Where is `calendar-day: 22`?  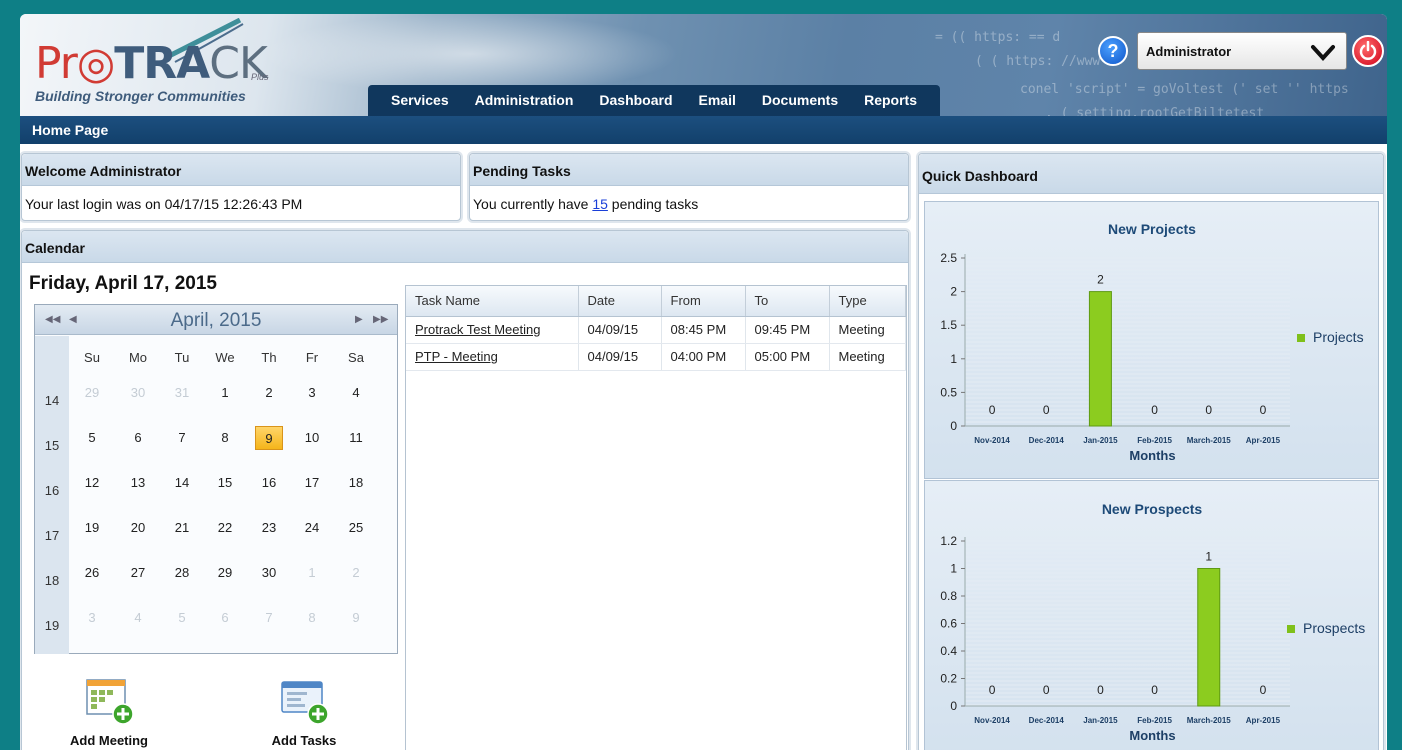 calendar-day: 22 is located at coordinates (225, 528).